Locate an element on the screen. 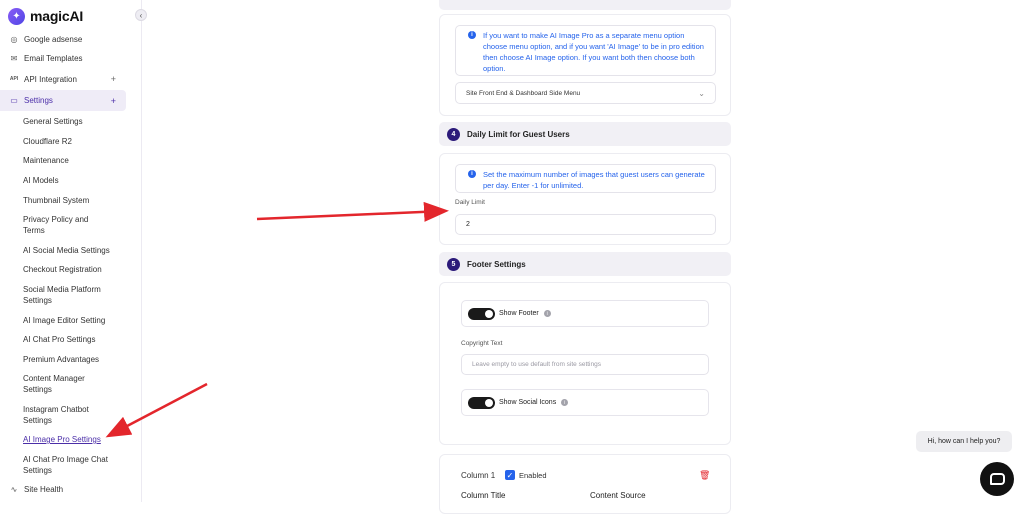 The width and height of the screenshot is (1024, 514). adsense-icon: ◎ is located at coordinates (14, 39).